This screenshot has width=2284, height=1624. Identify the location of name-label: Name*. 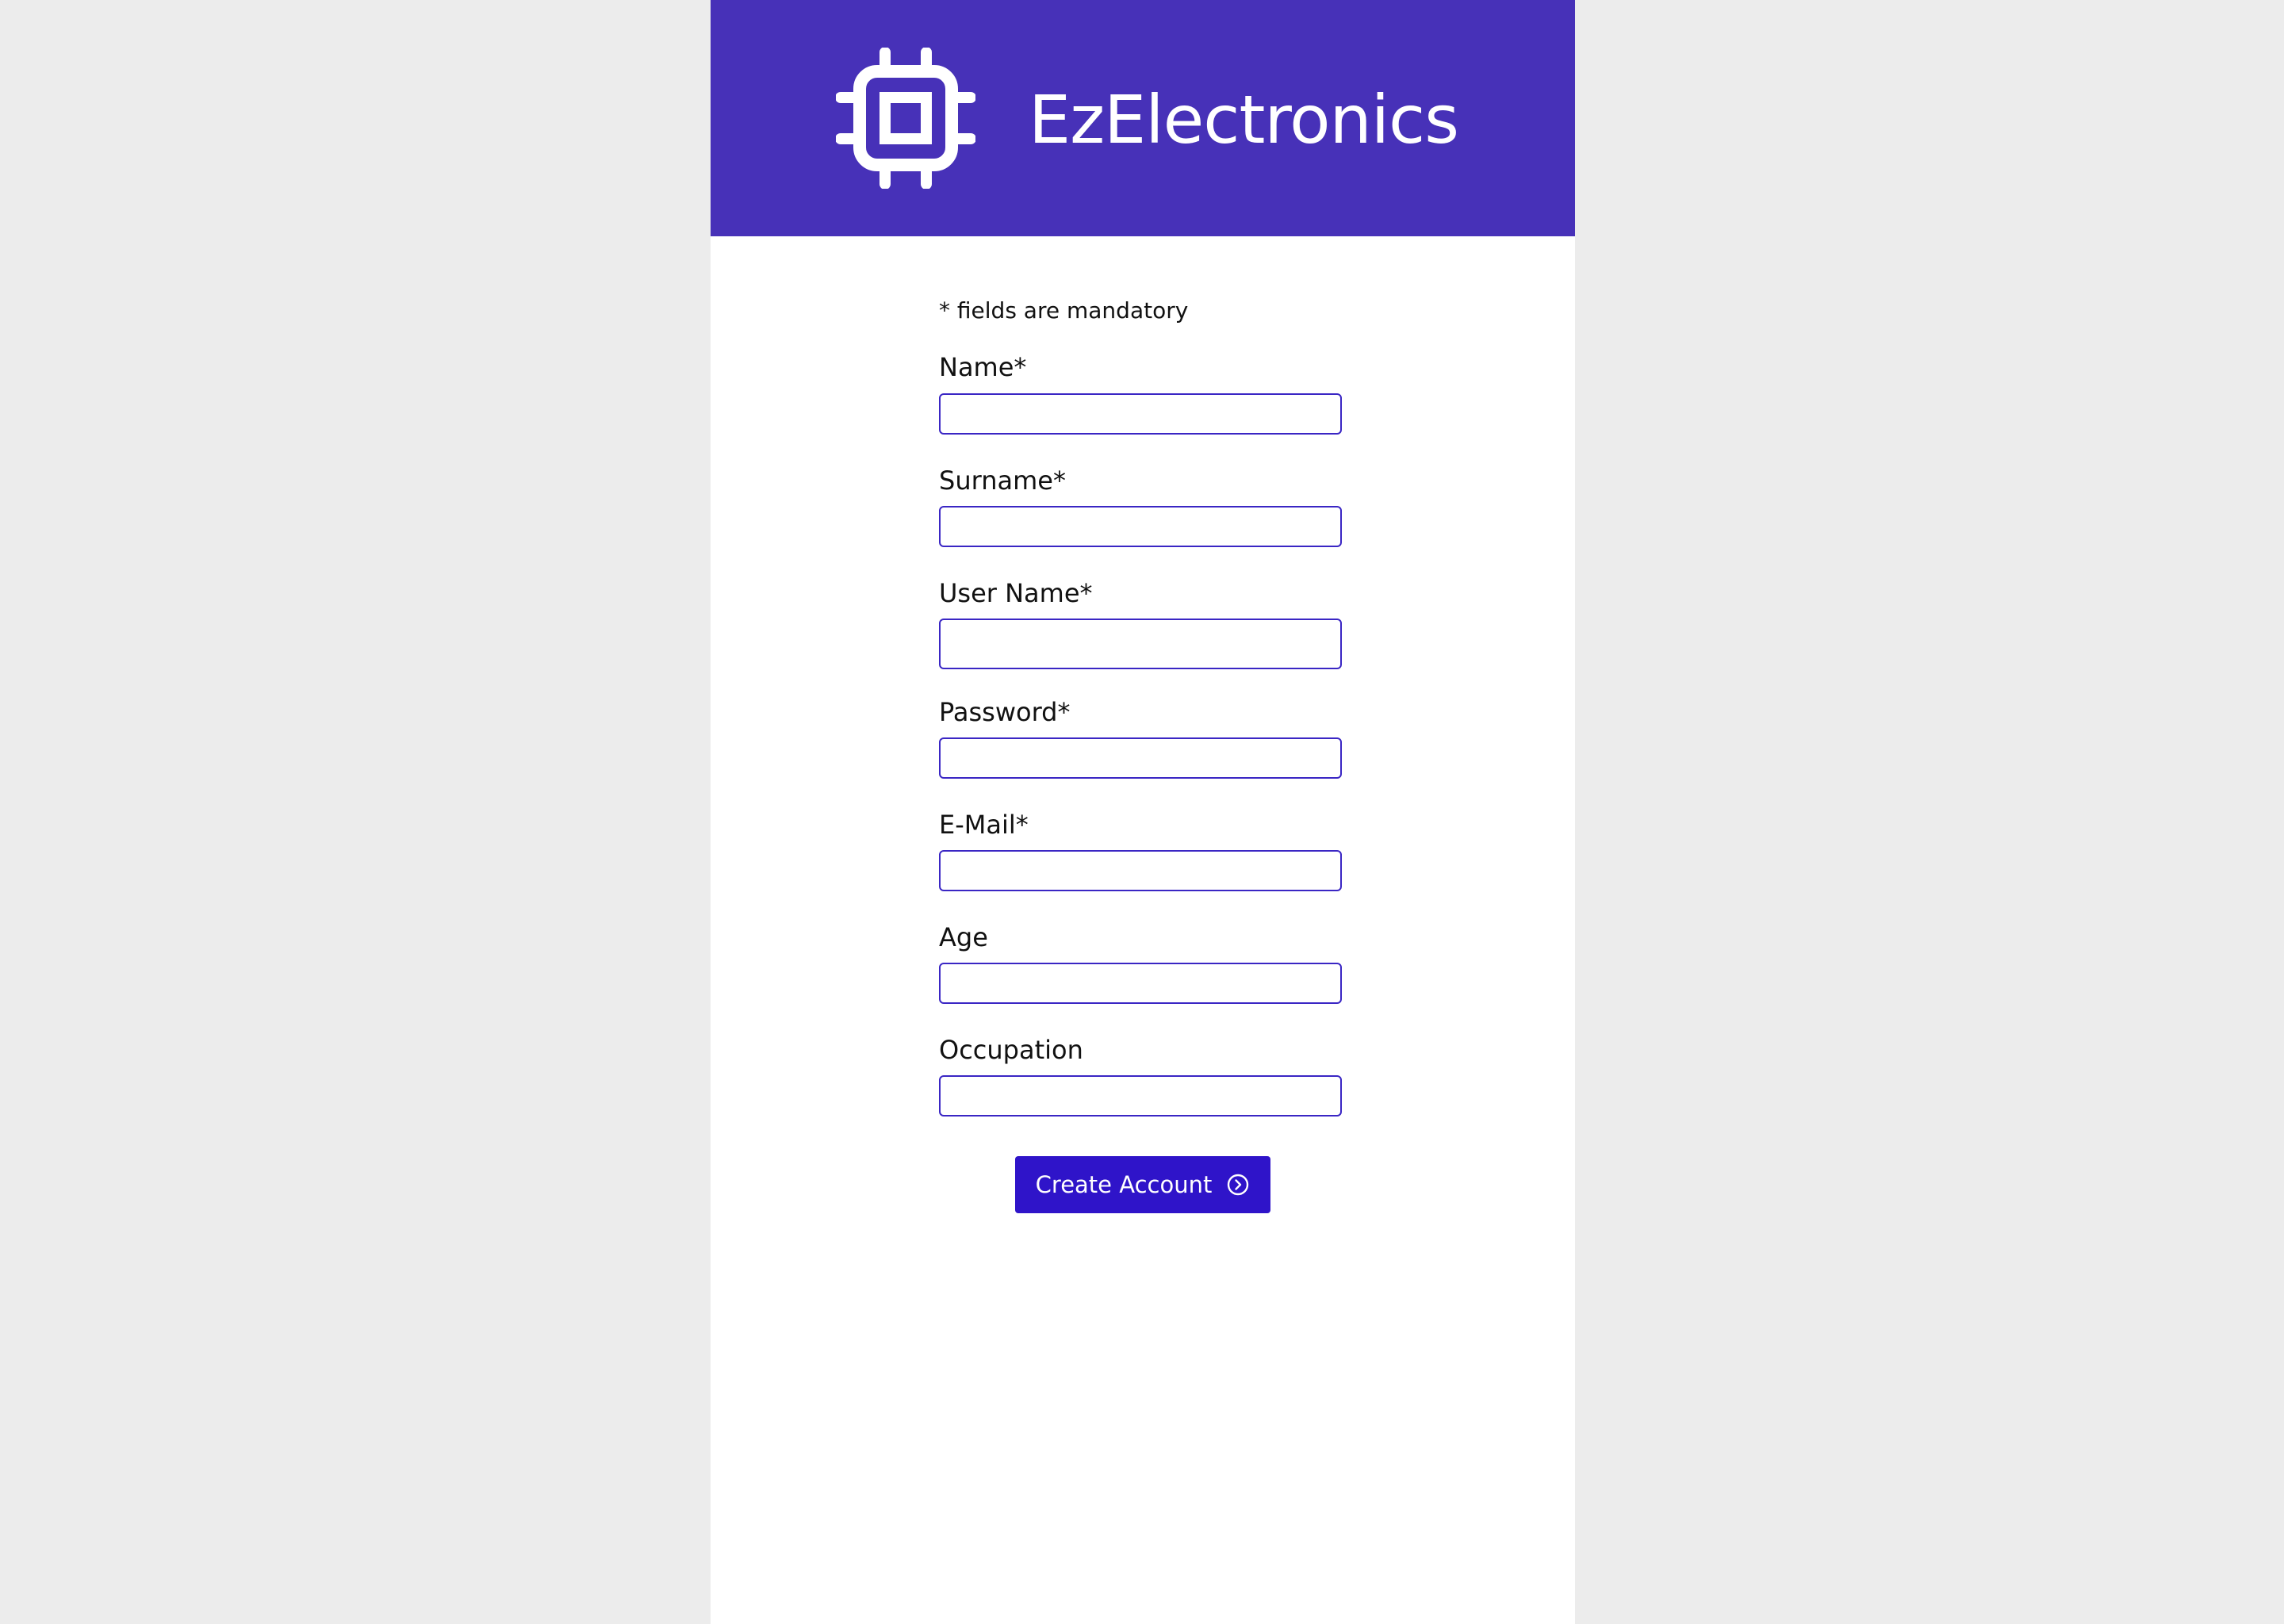
(983, 367).